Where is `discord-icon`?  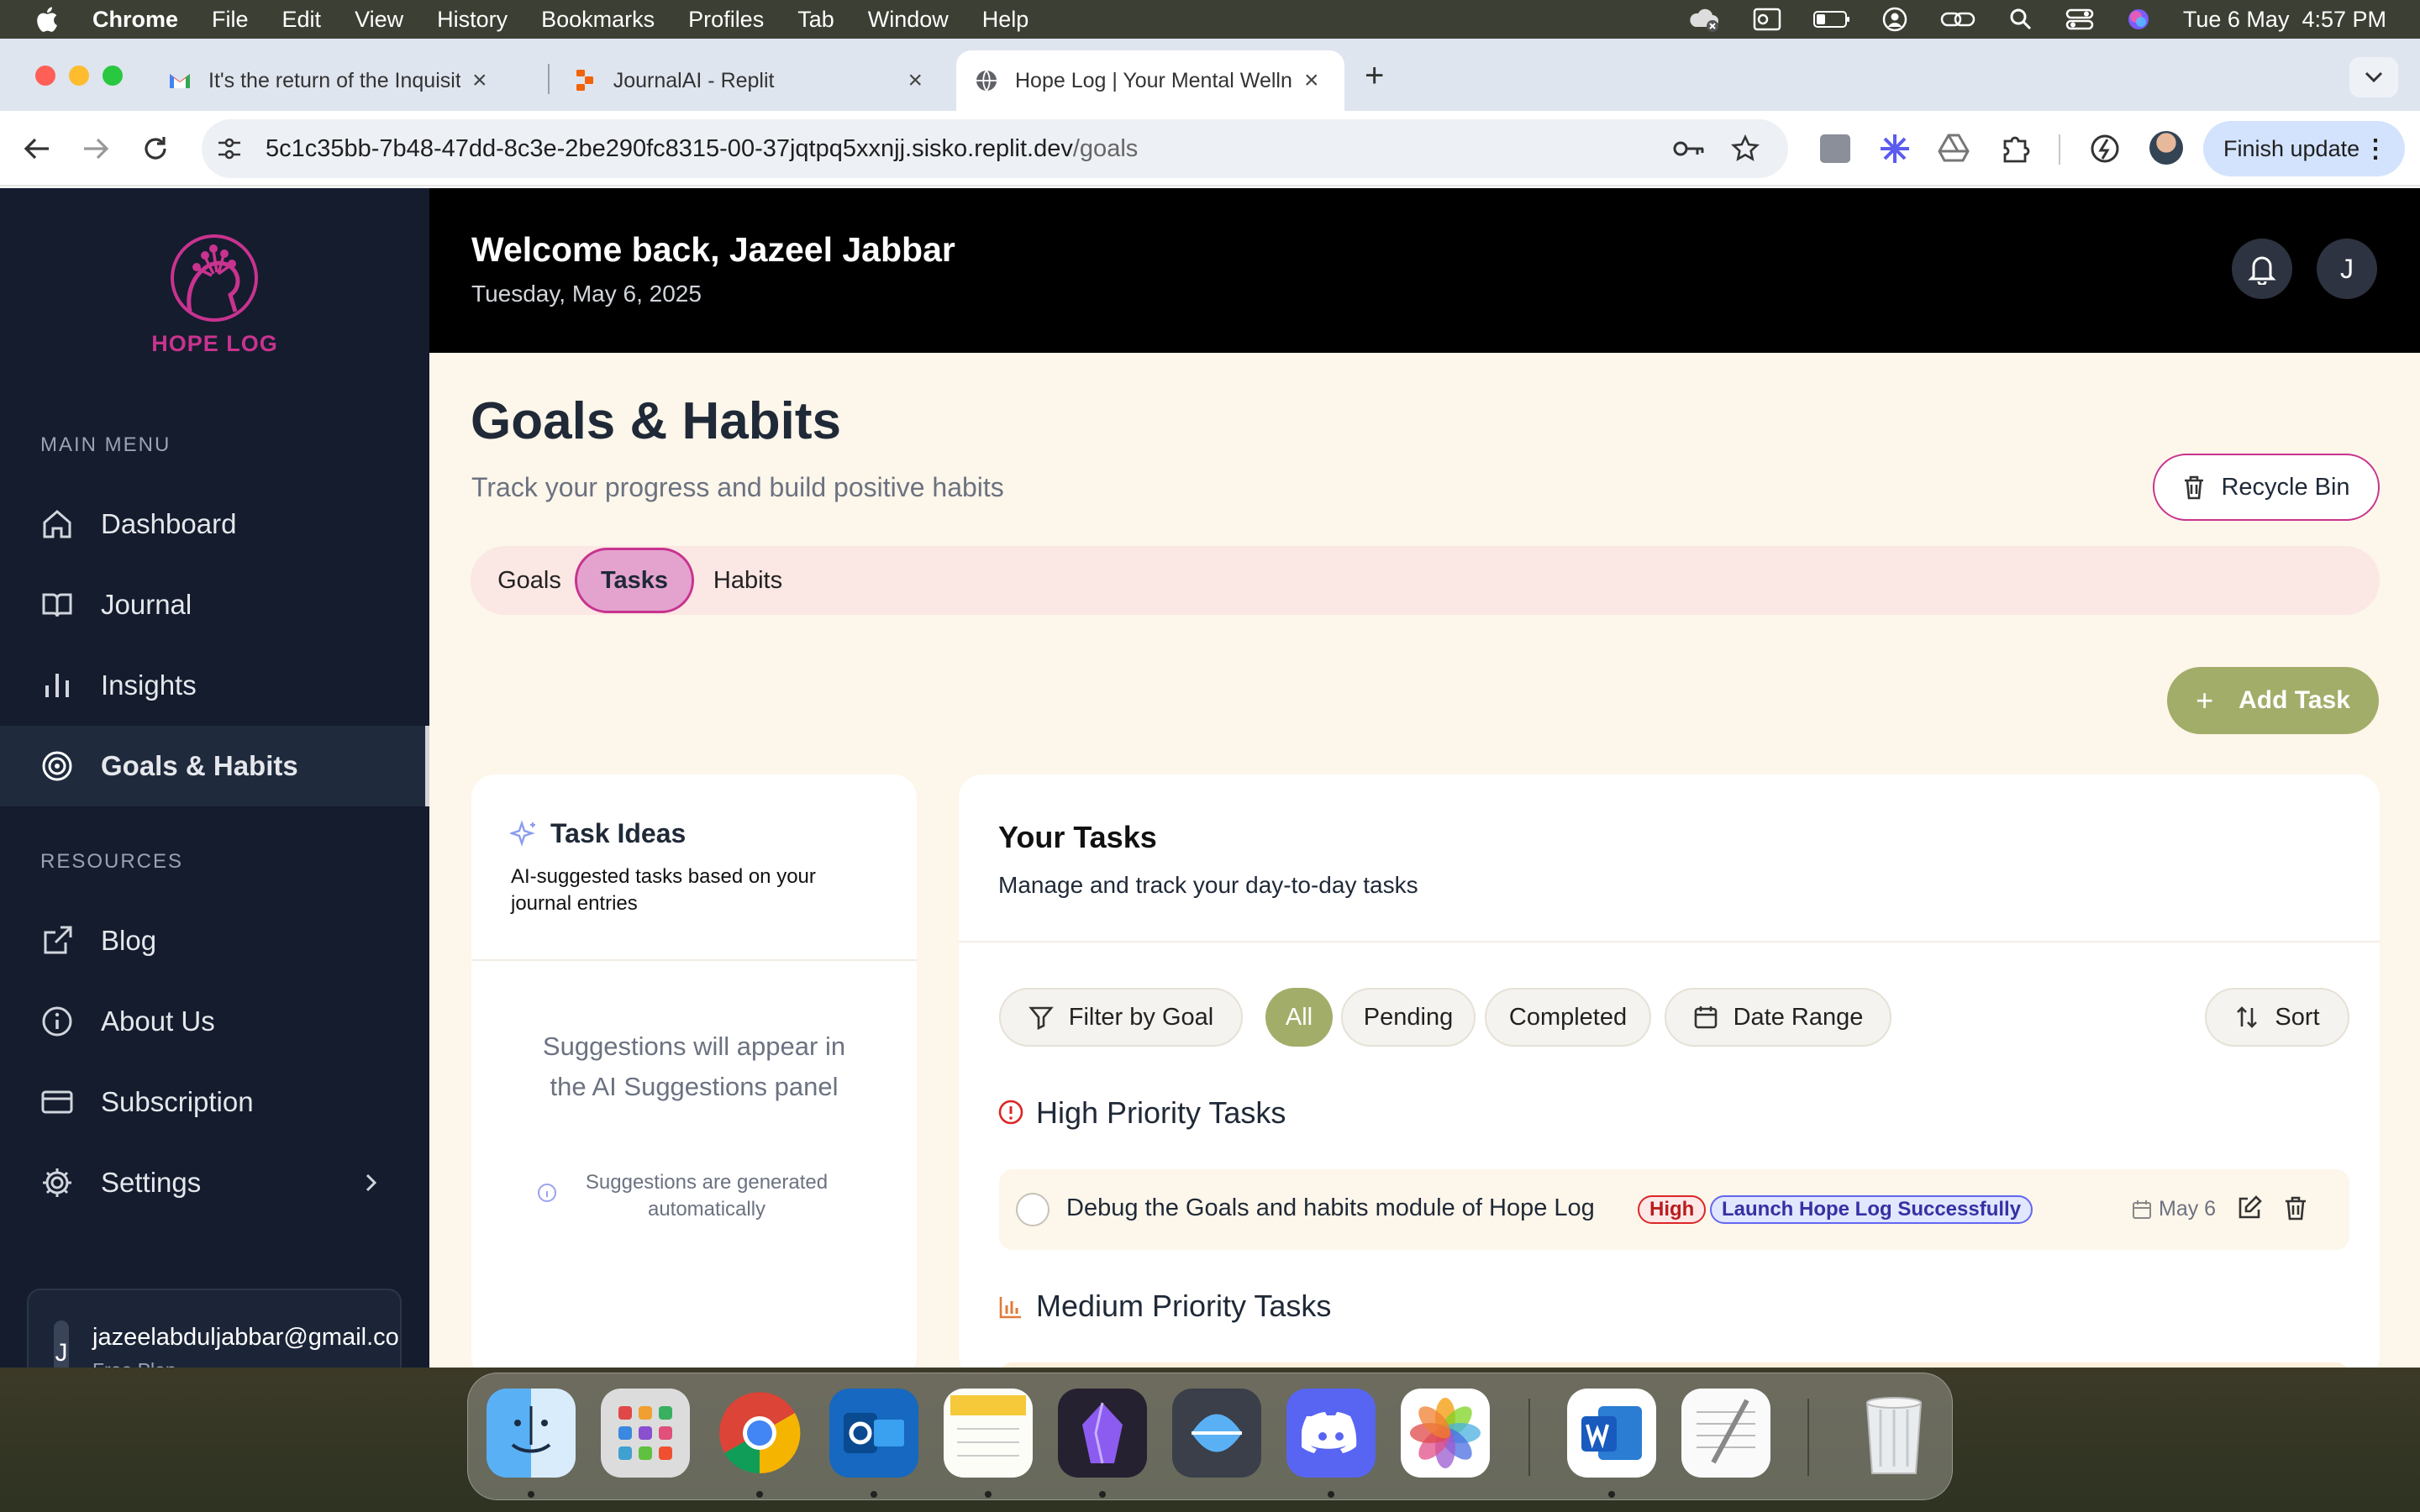 discord-icon is located at coordinates (1331, 1433).